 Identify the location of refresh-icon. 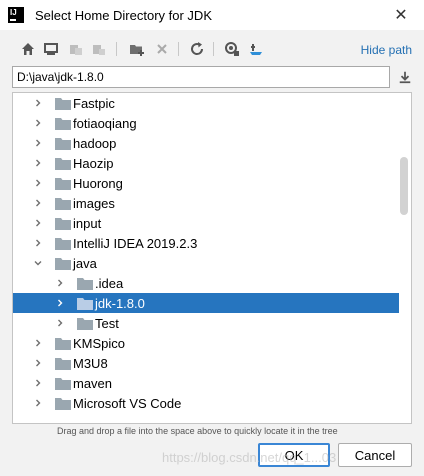
(197, 49).